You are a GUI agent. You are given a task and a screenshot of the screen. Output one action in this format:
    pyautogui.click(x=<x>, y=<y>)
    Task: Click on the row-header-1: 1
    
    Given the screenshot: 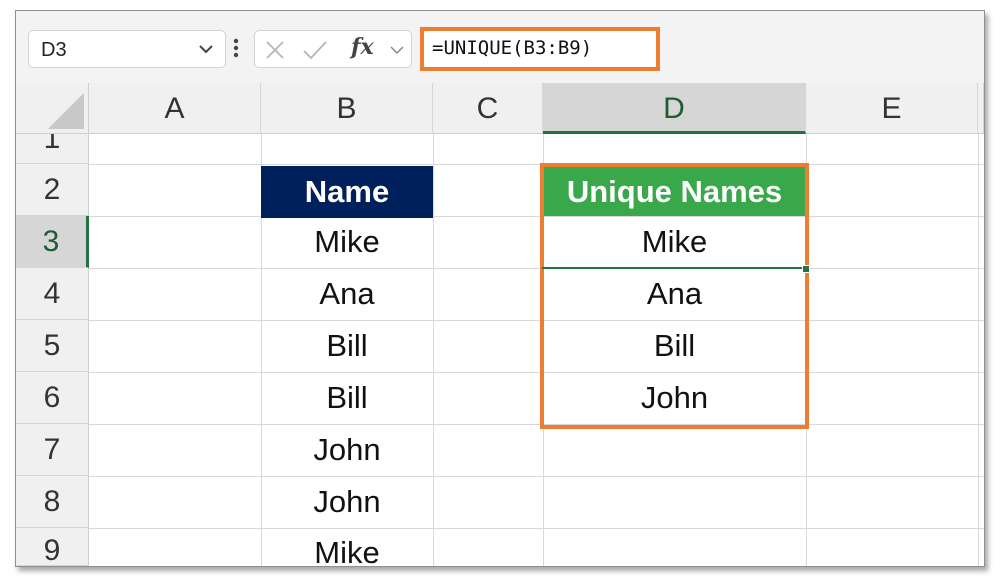 What is the action you would take?
    pyautogui.click(x=52, y=149)
    